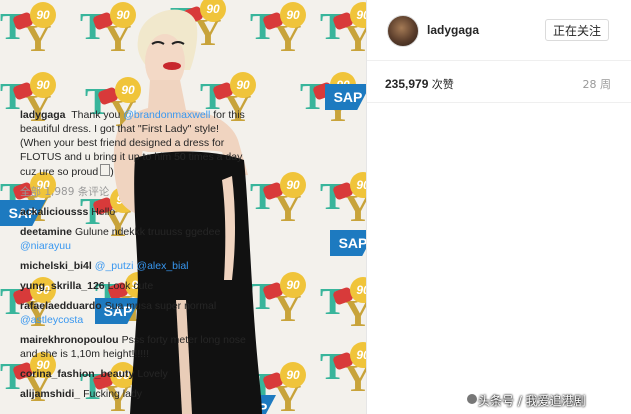 The width and height of the screenshot is (631, 414). I want to click on comment-username: rafaelaedduardo, so click(61, 306).